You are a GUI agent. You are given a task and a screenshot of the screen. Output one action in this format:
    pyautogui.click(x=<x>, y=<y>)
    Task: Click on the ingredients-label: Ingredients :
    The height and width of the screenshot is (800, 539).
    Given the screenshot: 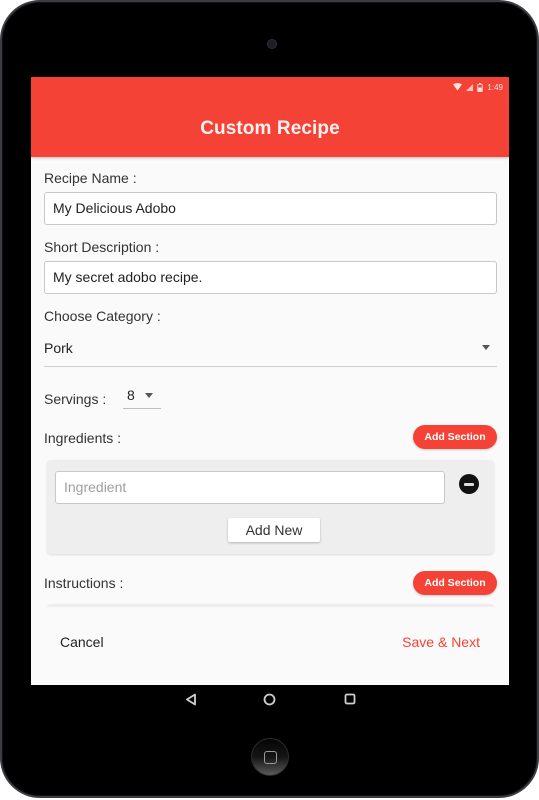 What is the action you would take?
    pyautogui.click(x=83, y=438)
    